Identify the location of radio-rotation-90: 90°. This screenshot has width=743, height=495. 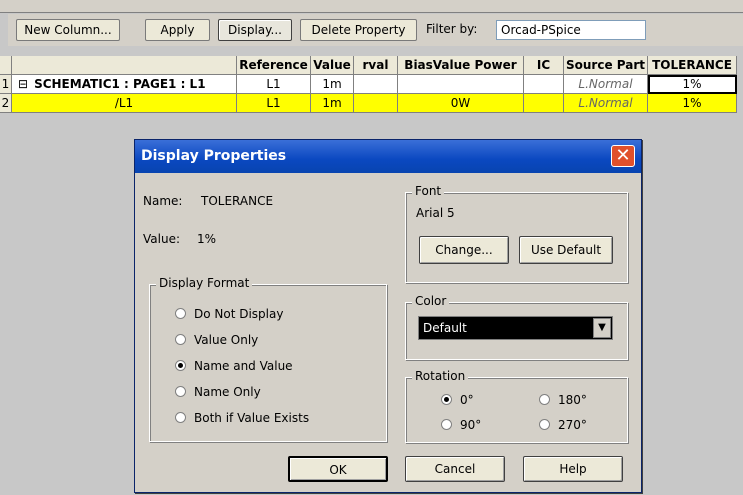
(461, 425).